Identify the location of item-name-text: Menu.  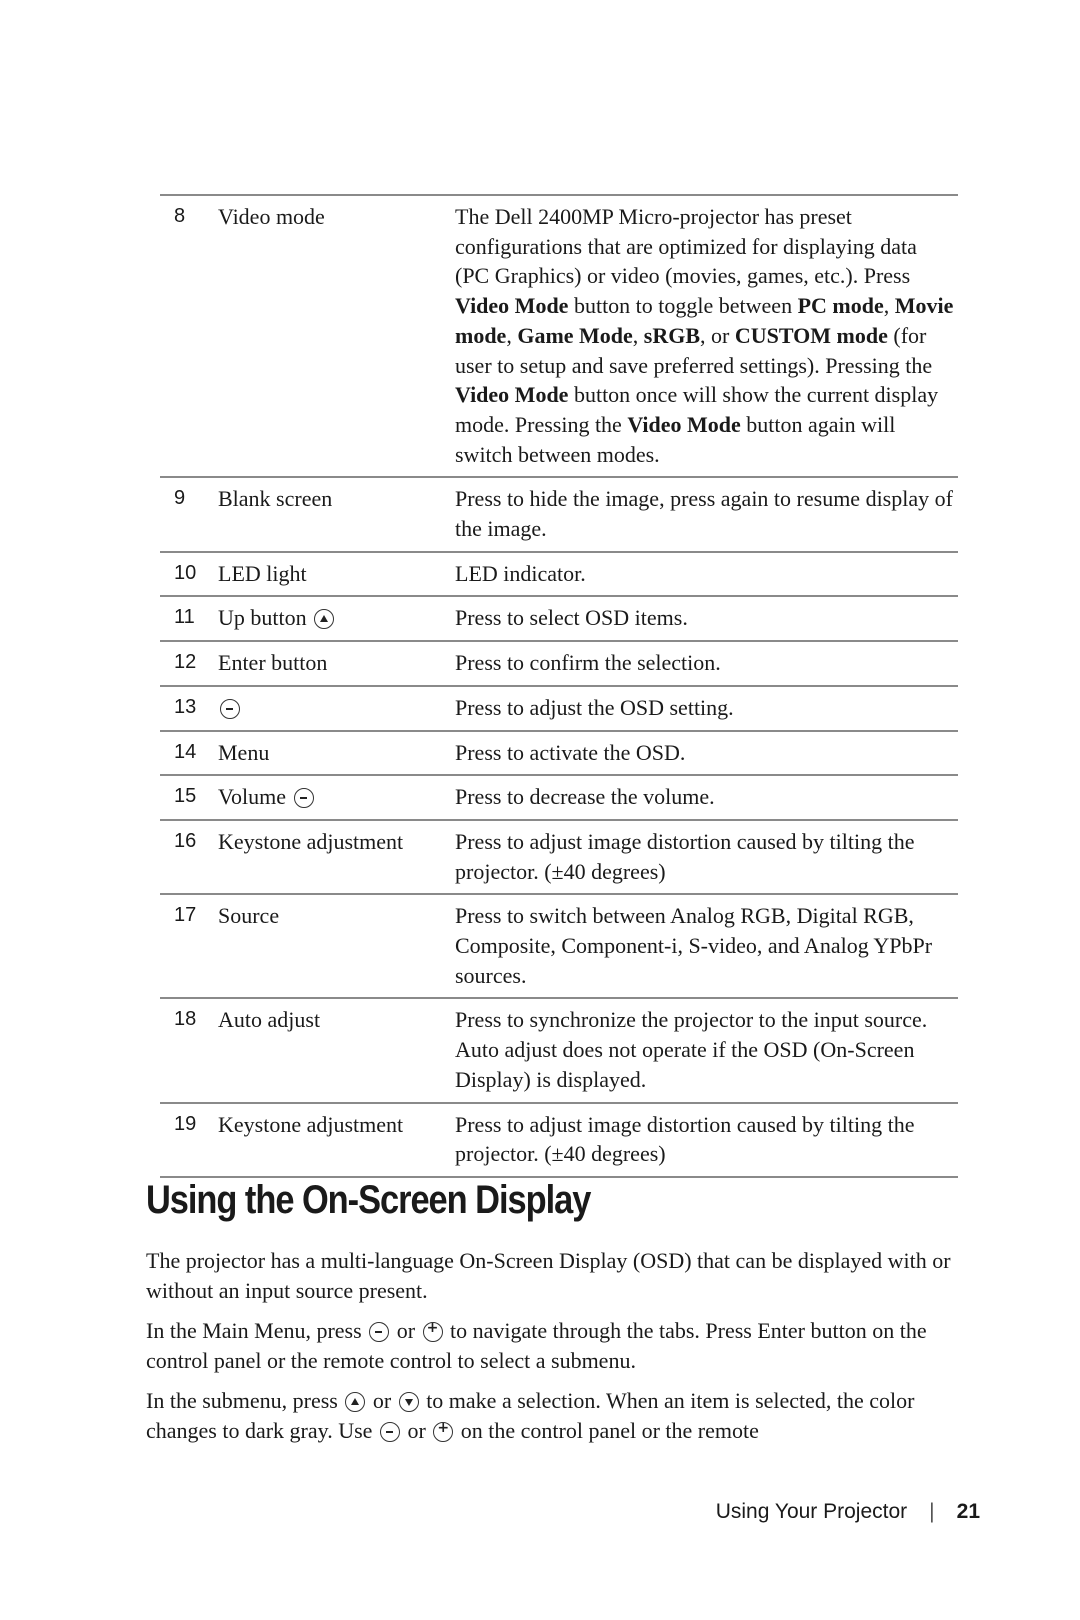
(244, 752).